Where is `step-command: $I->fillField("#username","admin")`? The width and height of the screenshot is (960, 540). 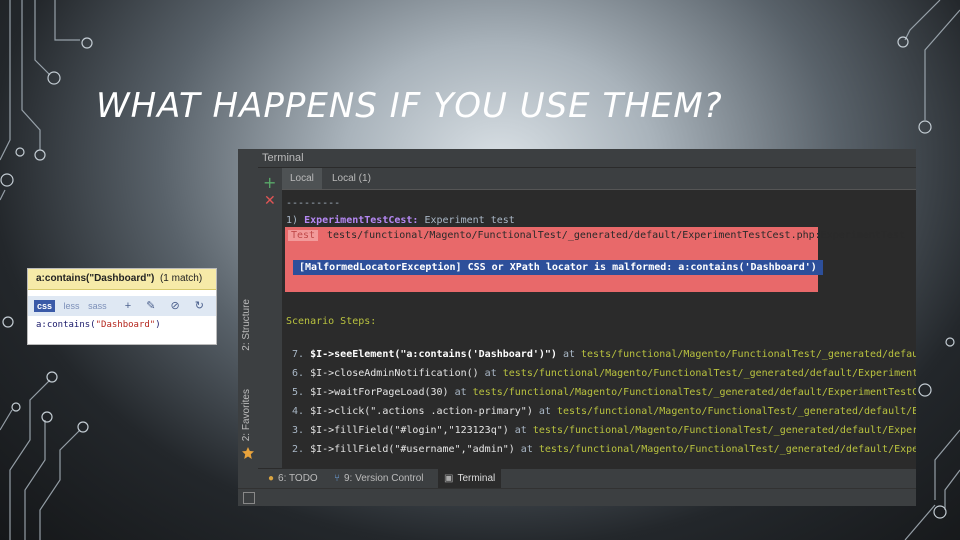
step-command: $I->fillField("#username","admin") is located at coordinates (412, 449).